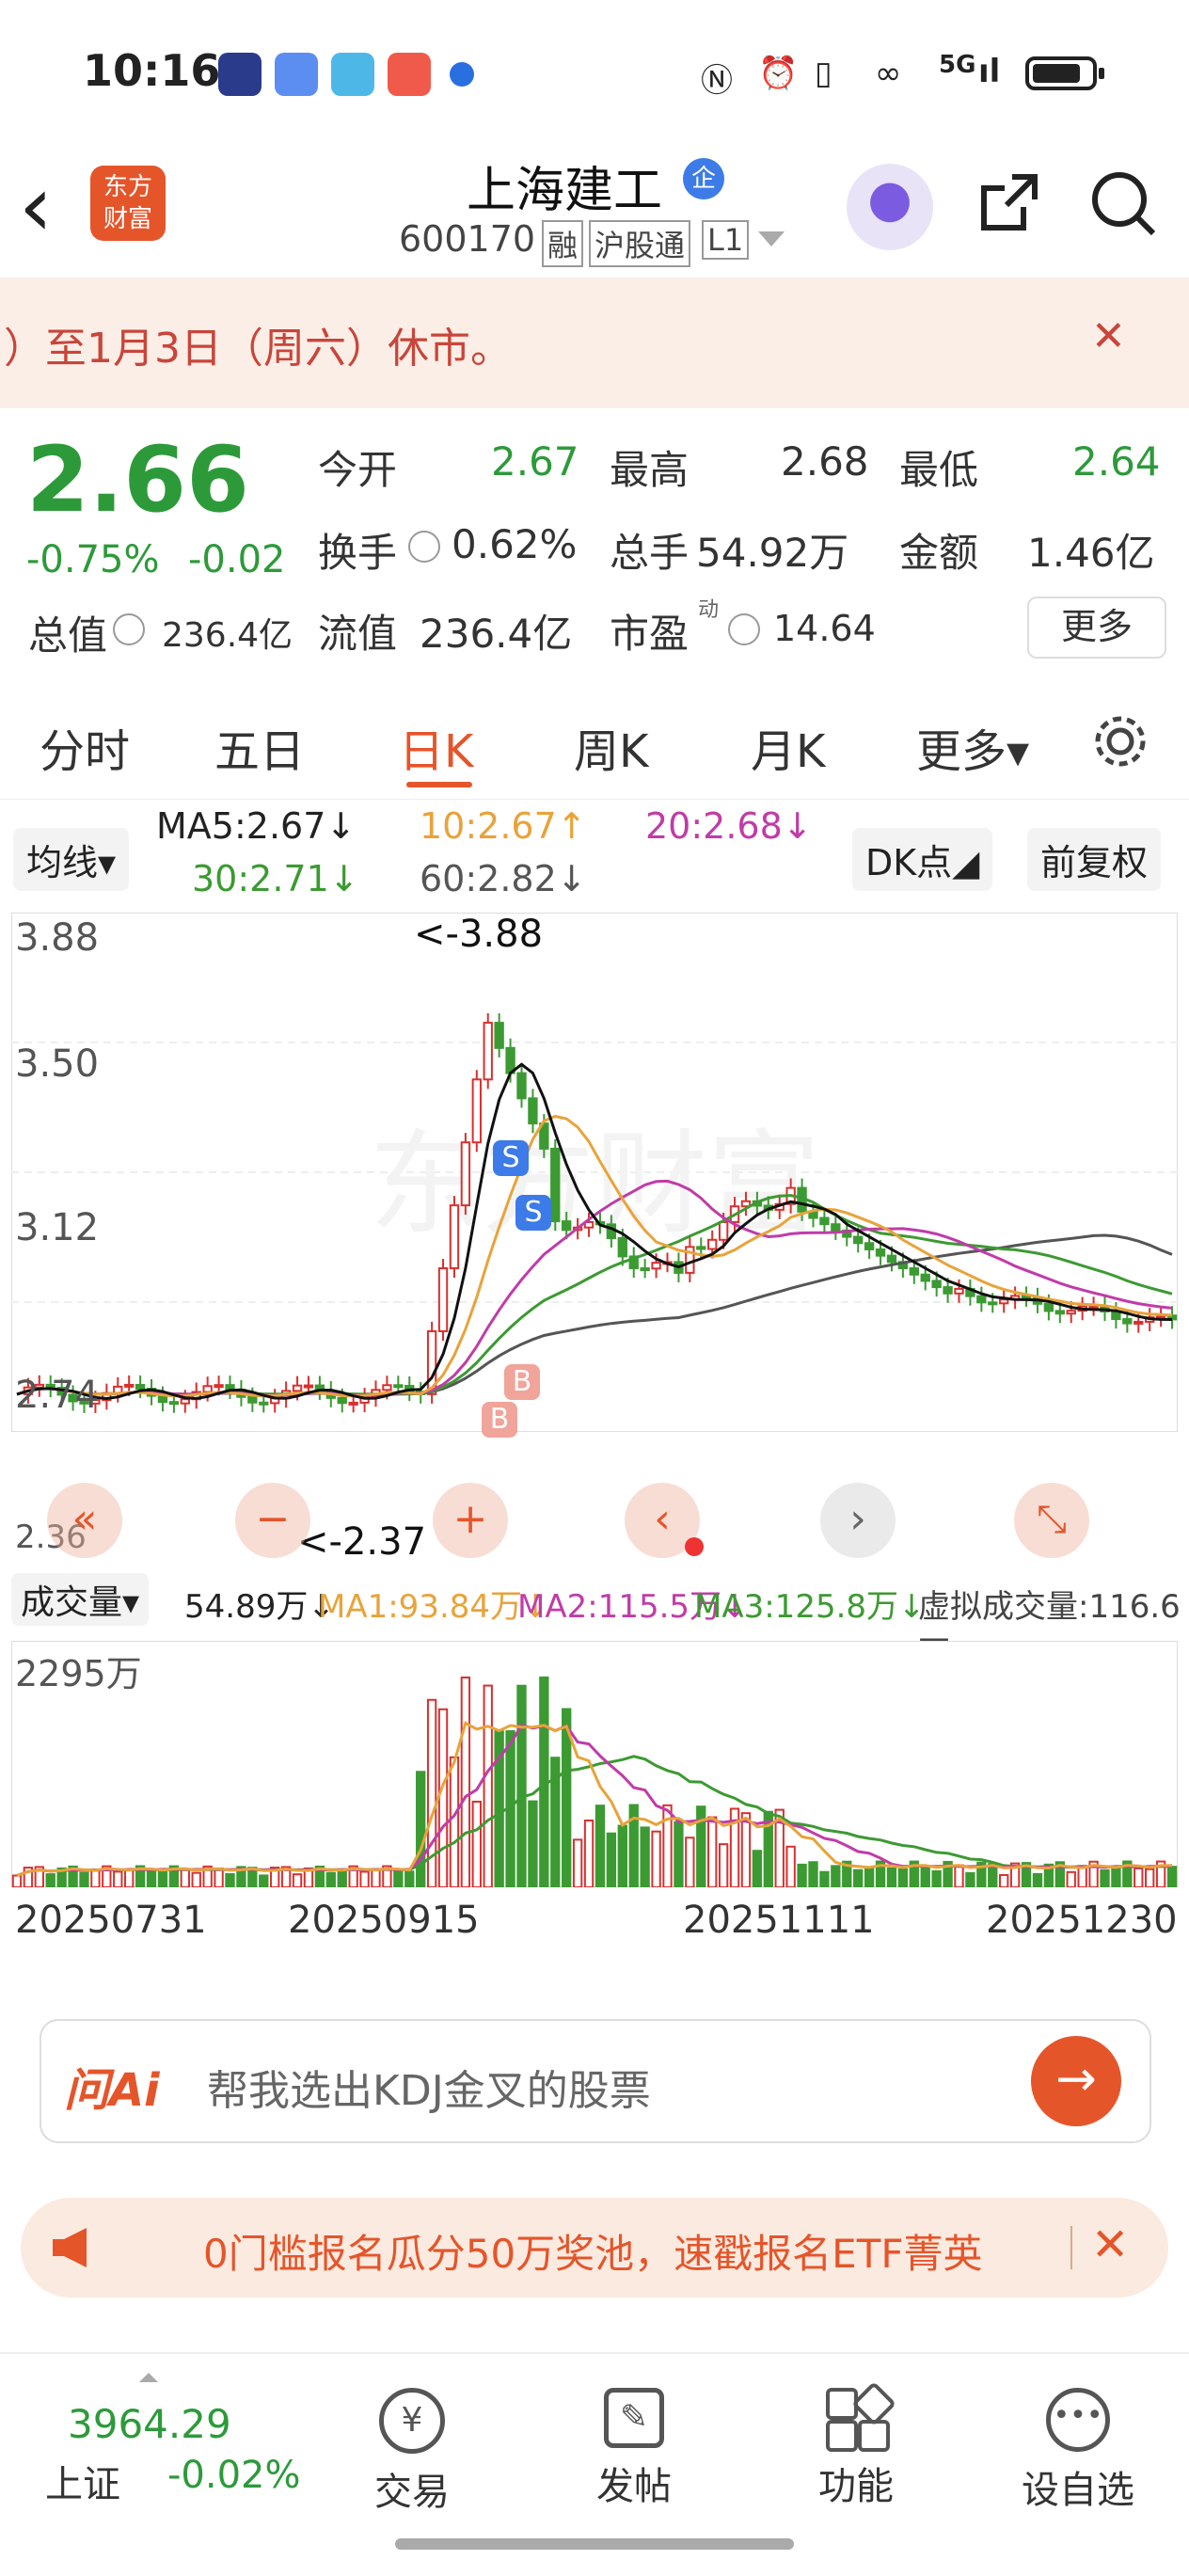 This screenshot has height=2576, width=1189. Describe the element at coordinates (85, 747) in the screenshot. I see `tab-intraday: 分时` at that location.